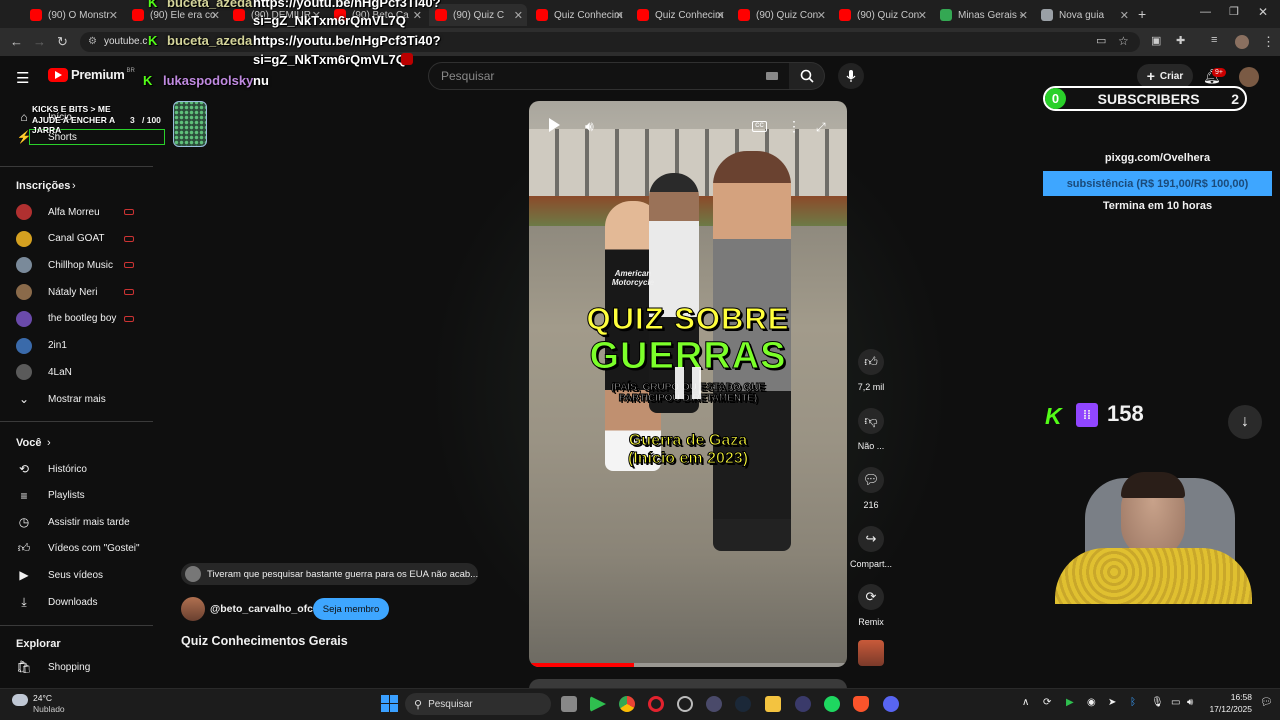  What do you see at coordinates (16, 41) in the screenshot?
I see `back-icon: ←` at bounding box center [16, 41].